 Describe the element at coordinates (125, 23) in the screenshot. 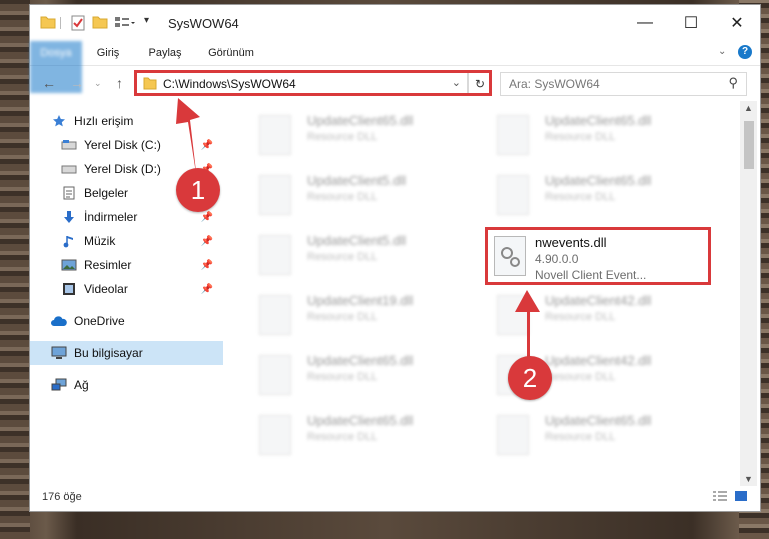

I see `view-options-icon` at that location.